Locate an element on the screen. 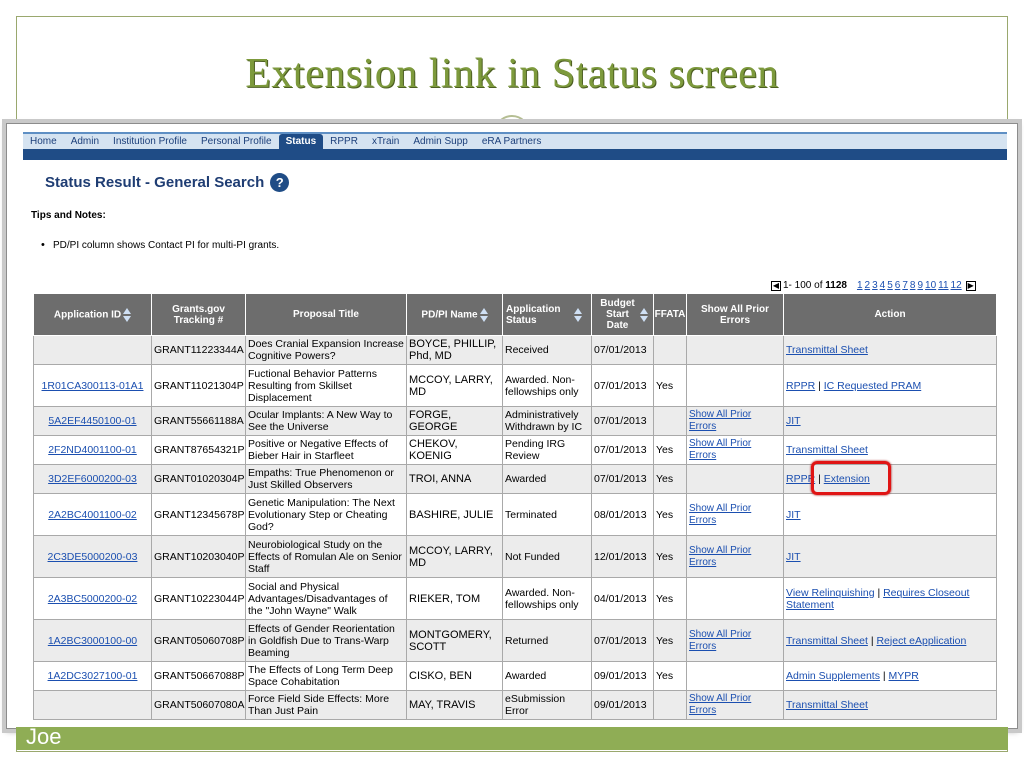  header-application-id: Application ID is located at coordinates (92, 314).